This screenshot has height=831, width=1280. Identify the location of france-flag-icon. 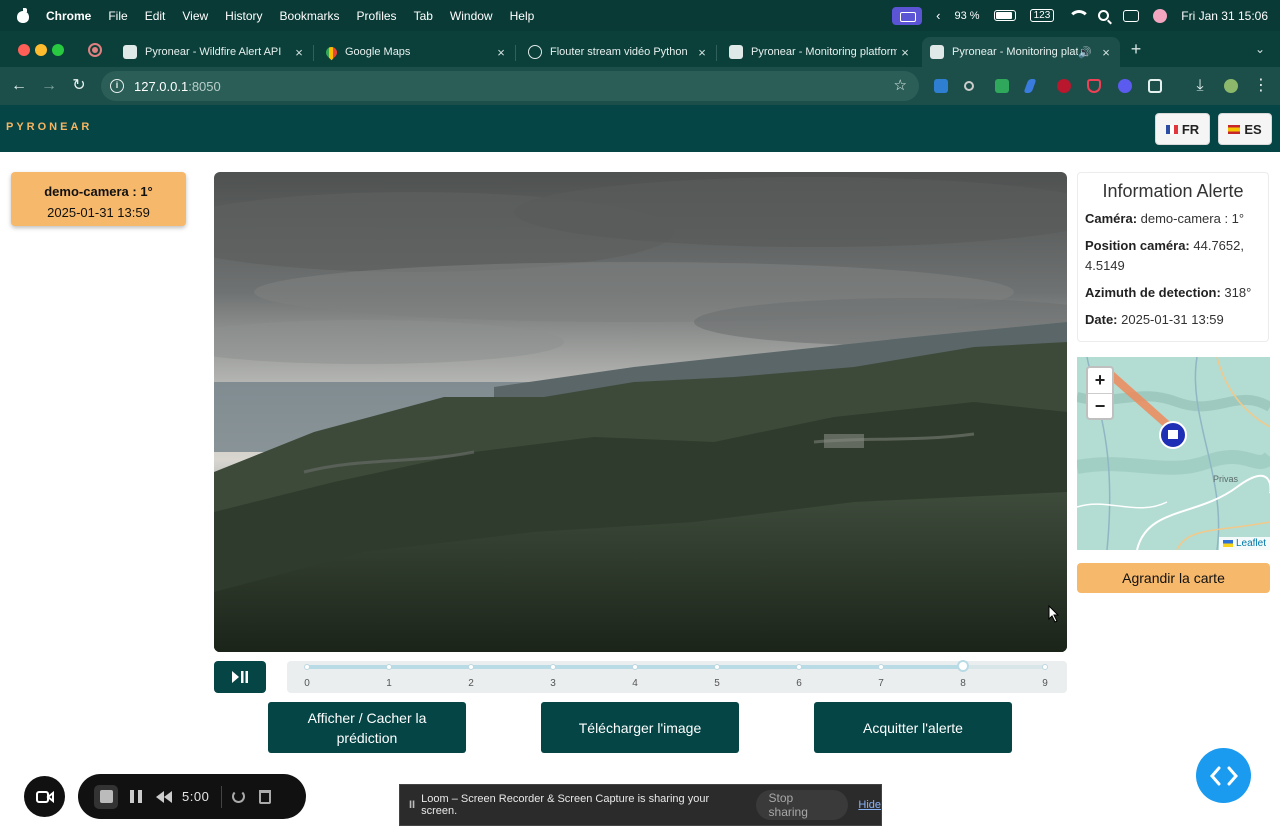
(1171, 129).